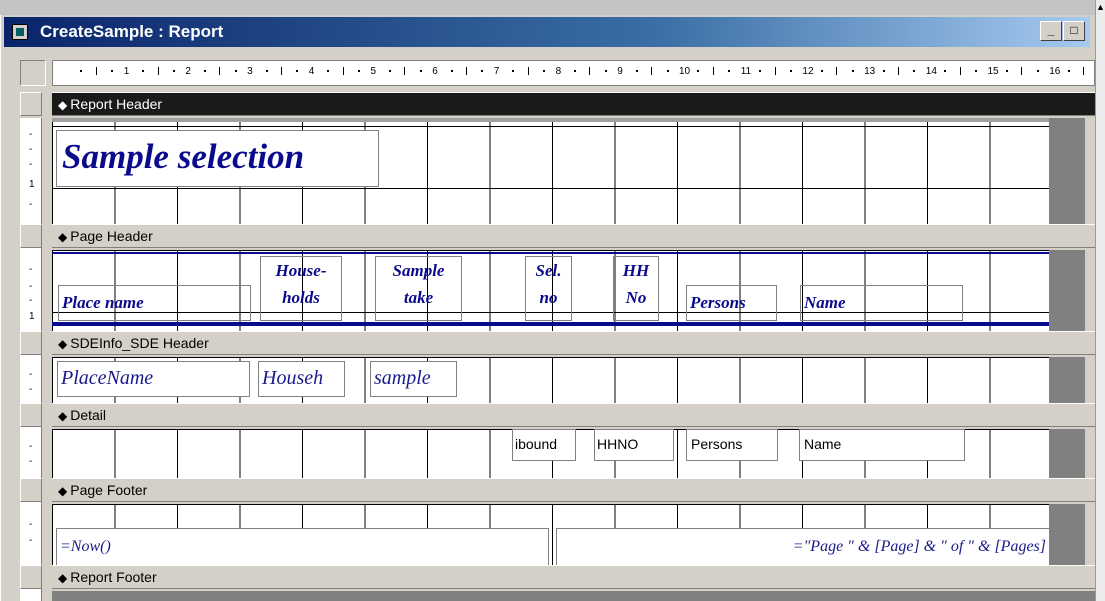 The width and height of the screenshot is (1105, 601). Describe the element at coordinates (550, 324) in the screenshot. I see `header-bottom-line` at that location.